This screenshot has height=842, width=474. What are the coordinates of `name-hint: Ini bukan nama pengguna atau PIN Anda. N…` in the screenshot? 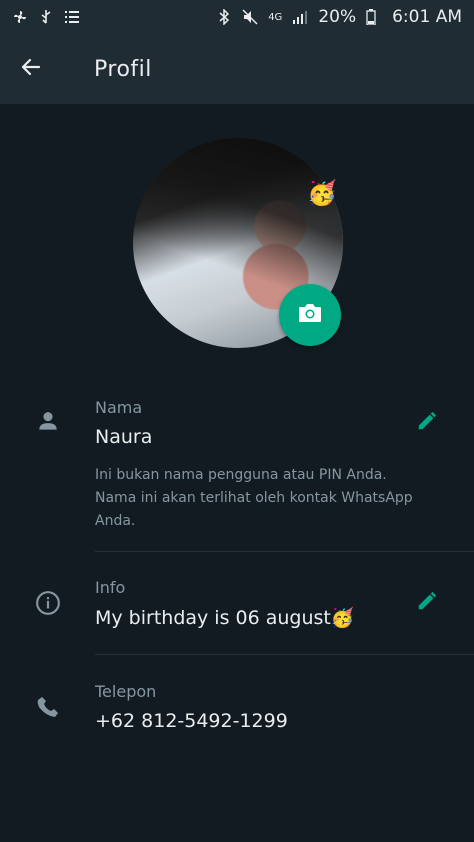 It's located at (254, 498).